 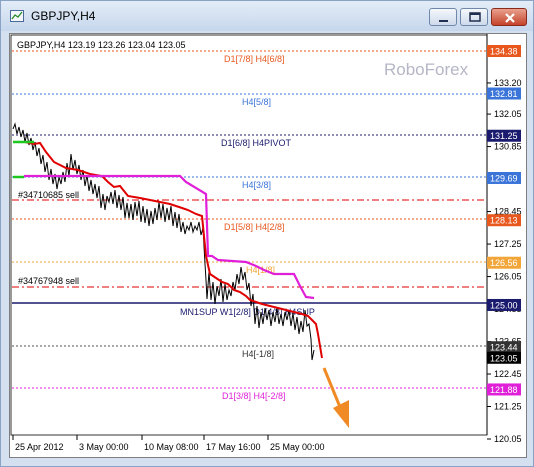 What do you see at coordinates (508, 277) in the screenshot?
I see `price-tick-label: 126.05` at bounding box center [508, 277].